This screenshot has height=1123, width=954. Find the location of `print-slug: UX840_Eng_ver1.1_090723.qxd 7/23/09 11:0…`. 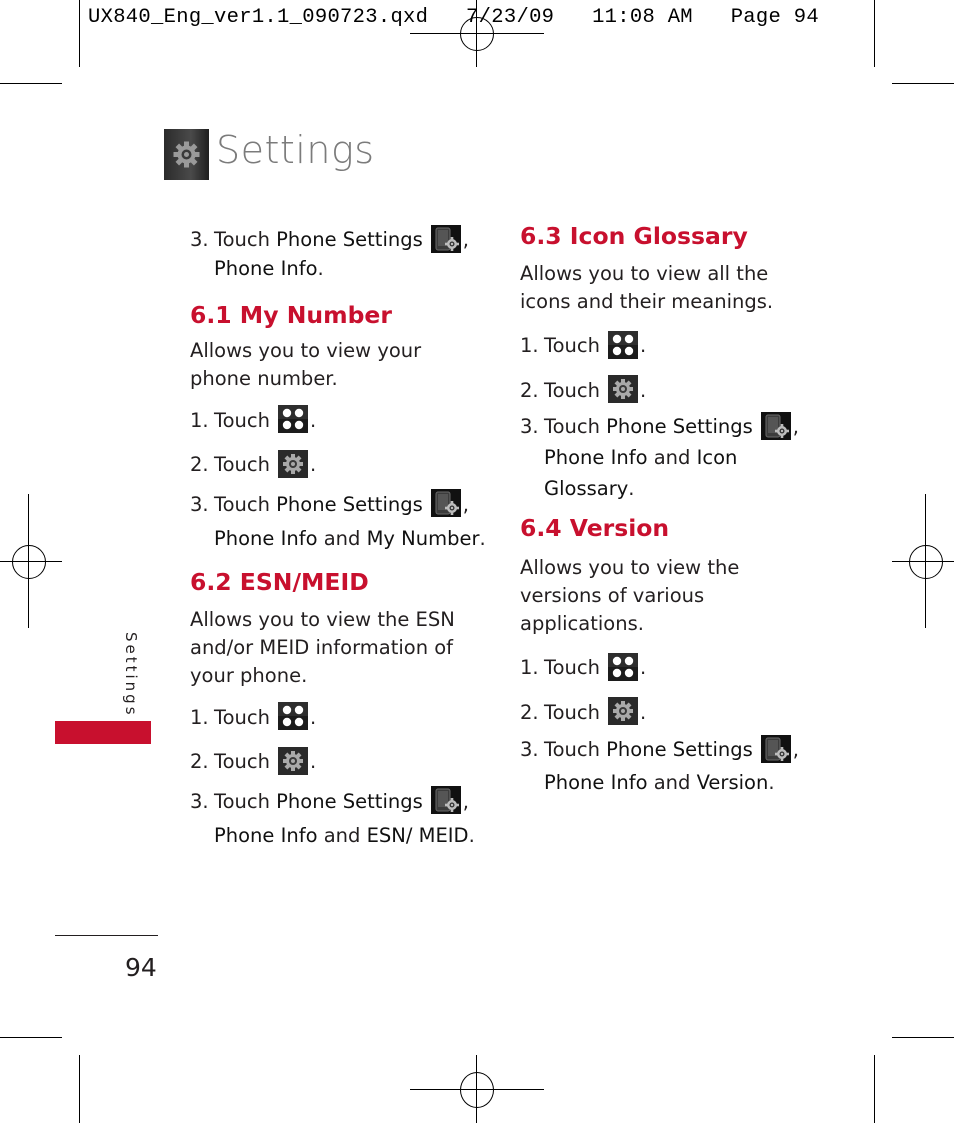

print-slug: UX840_Eng_ver1.1_090723.qxd 7/23/09 11:0… is located at coordinates (453, 17).